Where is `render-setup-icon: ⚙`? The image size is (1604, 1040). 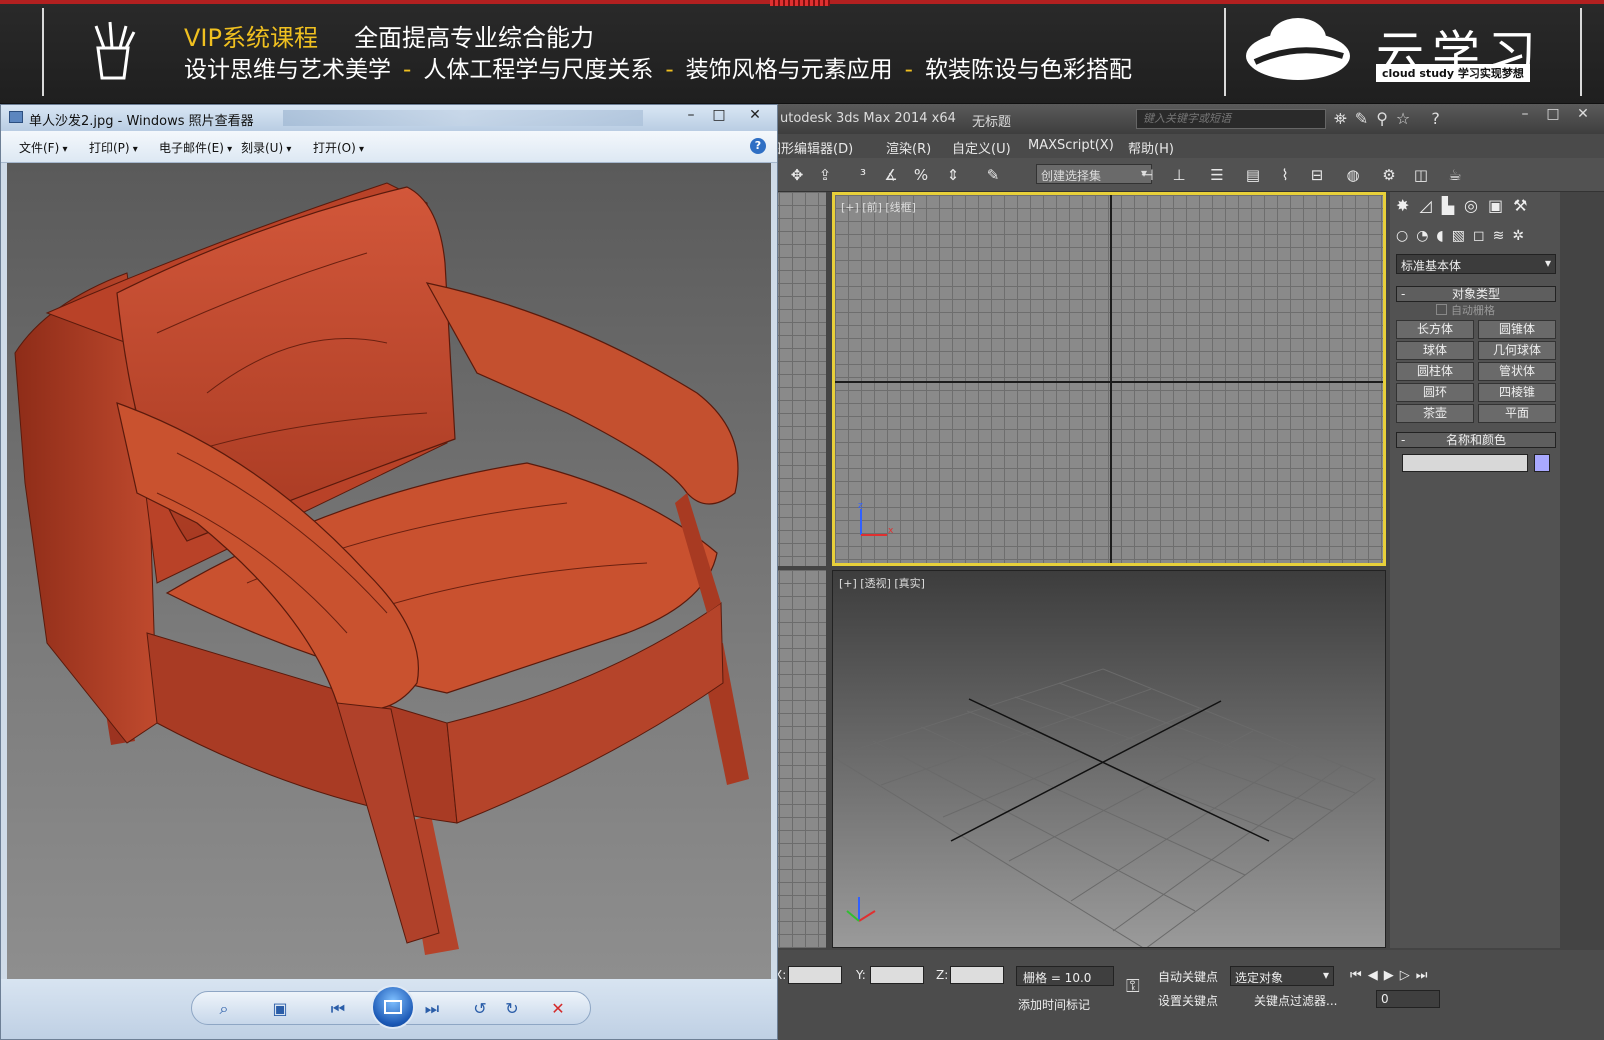
render-setup-icon: ⚙ is located at coordinates (1389, 175).